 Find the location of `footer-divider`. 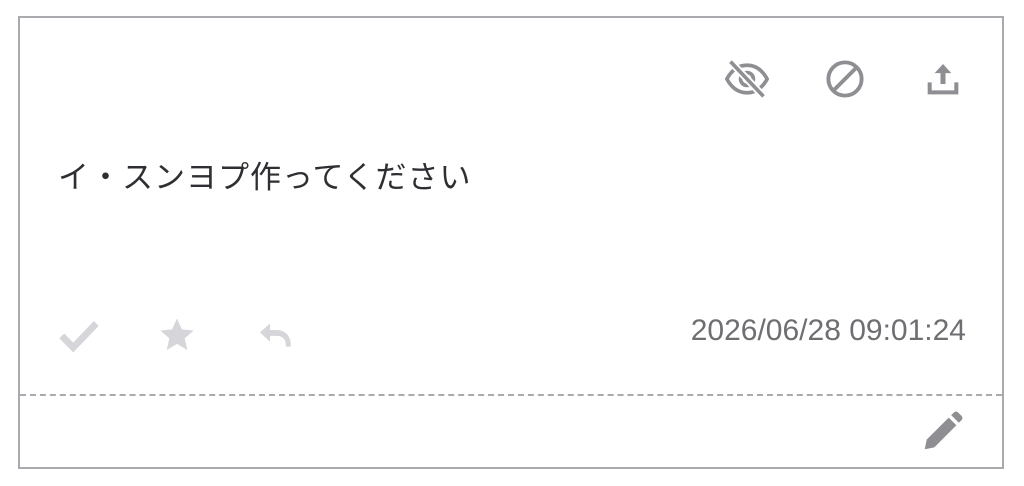

footer-divider is located at coordinates (511, 395).